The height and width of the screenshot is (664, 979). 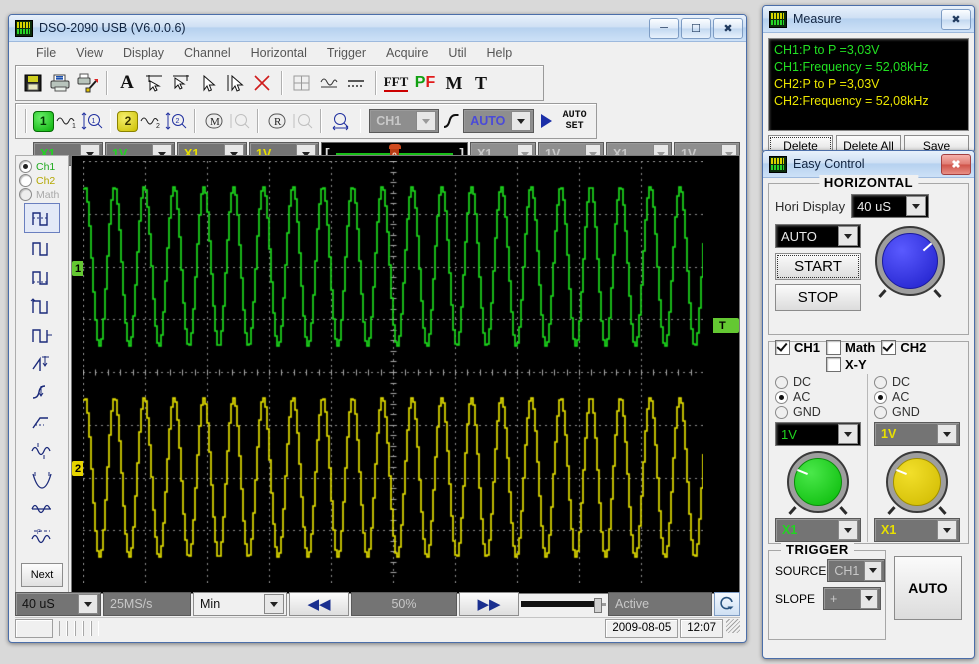 I want to click on ch2-zoom-icon: 2, so click(x=176, y=121).